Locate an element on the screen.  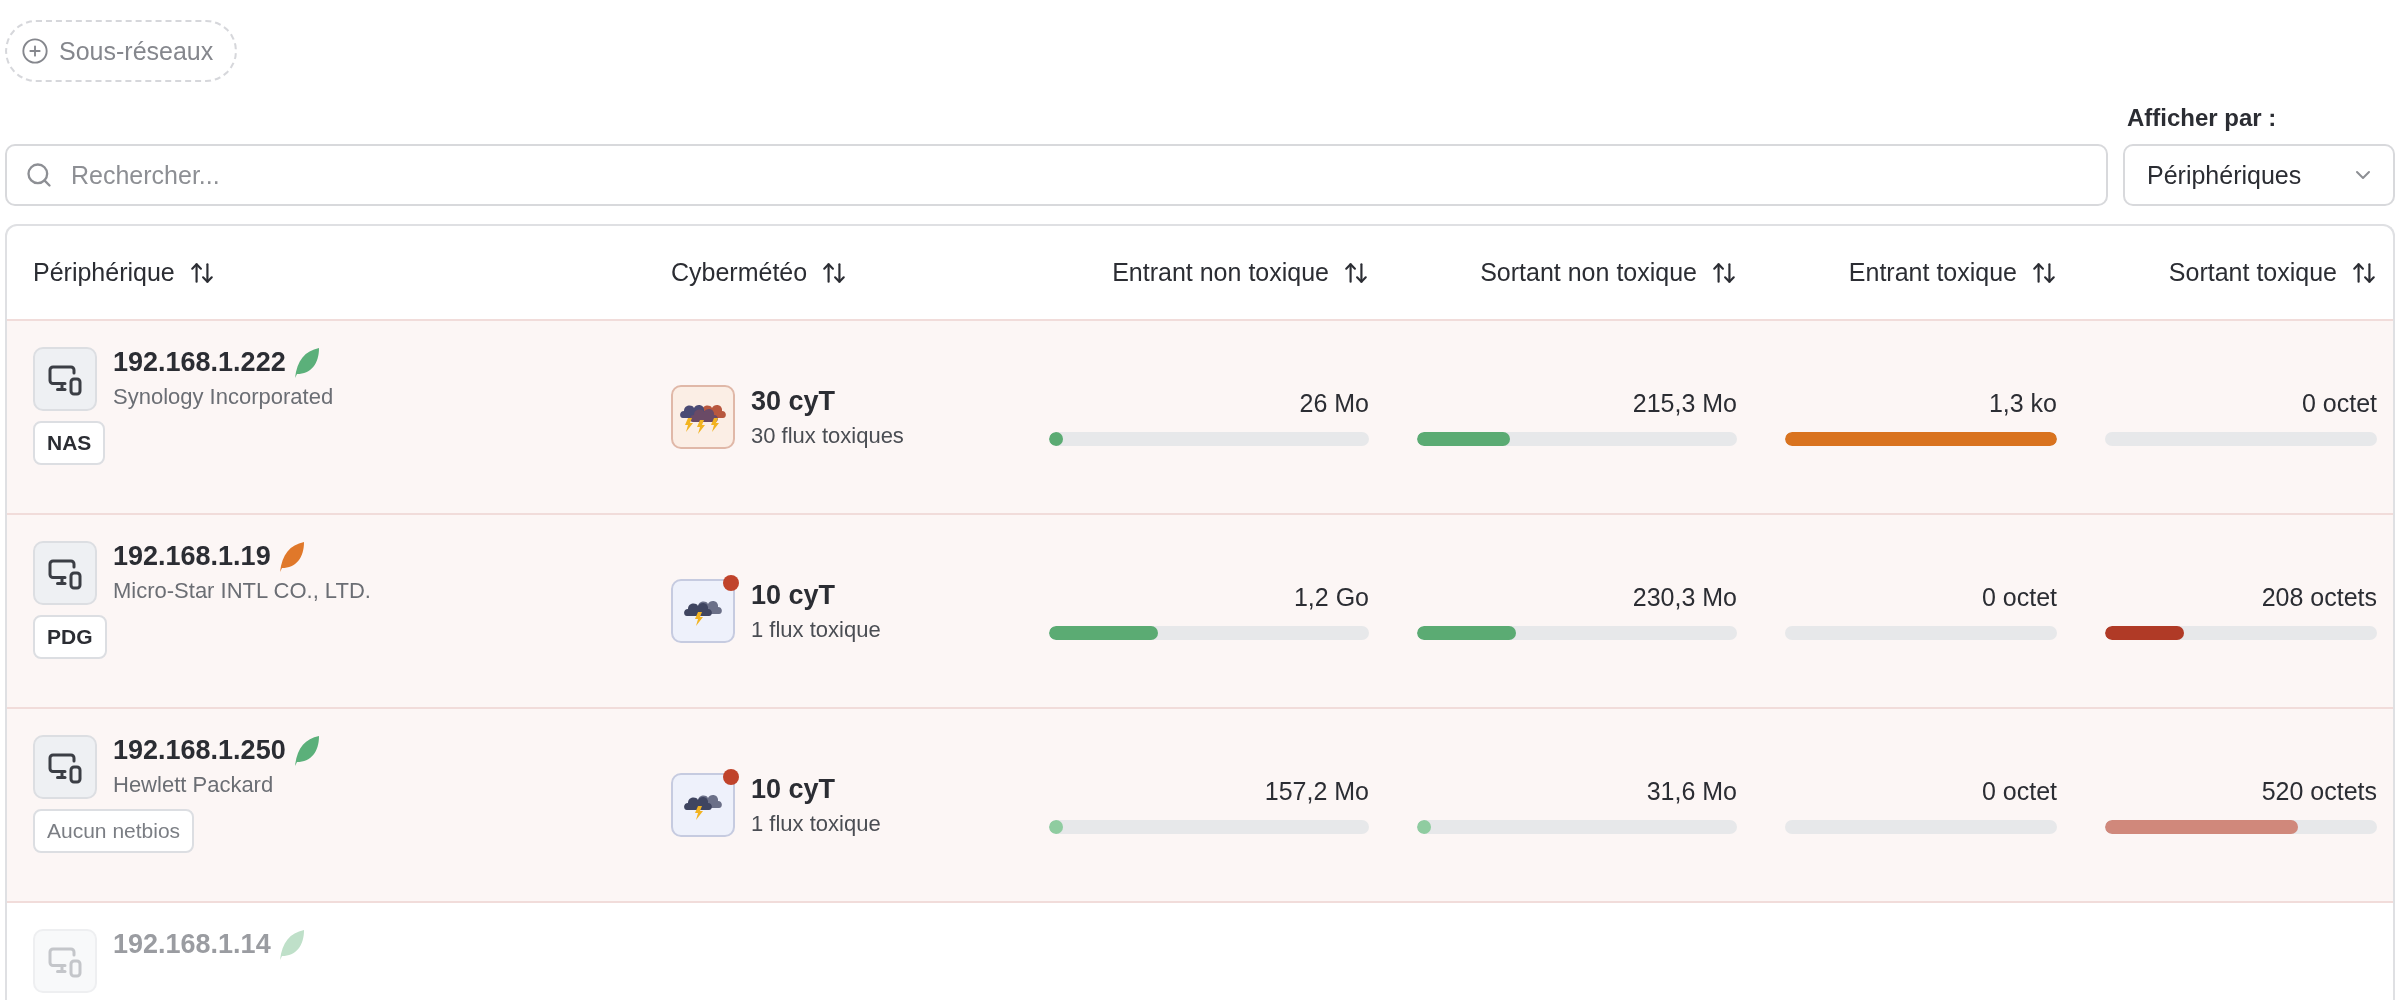
traffic-value: 157,2 Mo is located at coordinates (1316, 791).